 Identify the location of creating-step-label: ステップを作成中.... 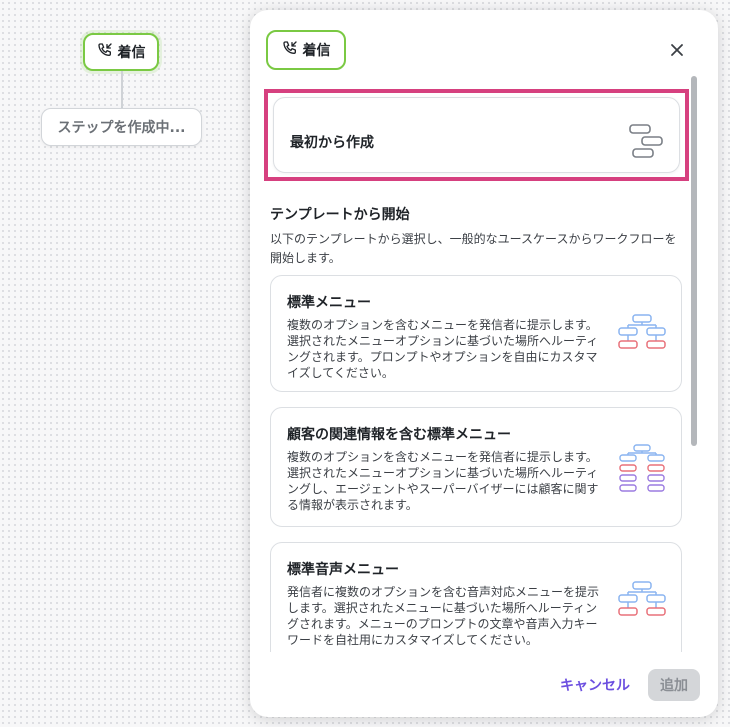
(121, 128).